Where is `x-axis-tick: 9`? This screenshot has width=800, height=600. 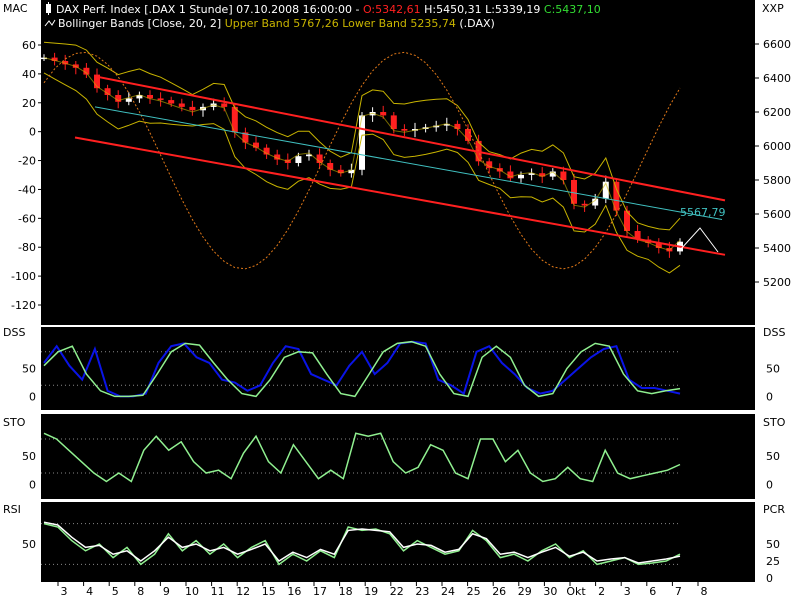 x-axis-tick: 9 is located at coordinates (166, 591).